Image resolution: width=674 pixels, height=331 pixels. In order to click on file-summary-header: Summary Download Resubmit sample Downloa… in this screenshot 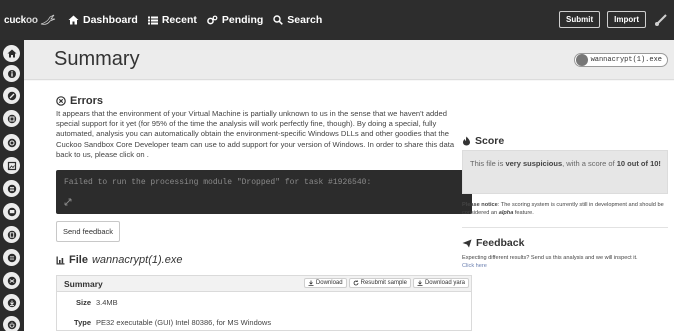, I will do `click(264, 284)`.